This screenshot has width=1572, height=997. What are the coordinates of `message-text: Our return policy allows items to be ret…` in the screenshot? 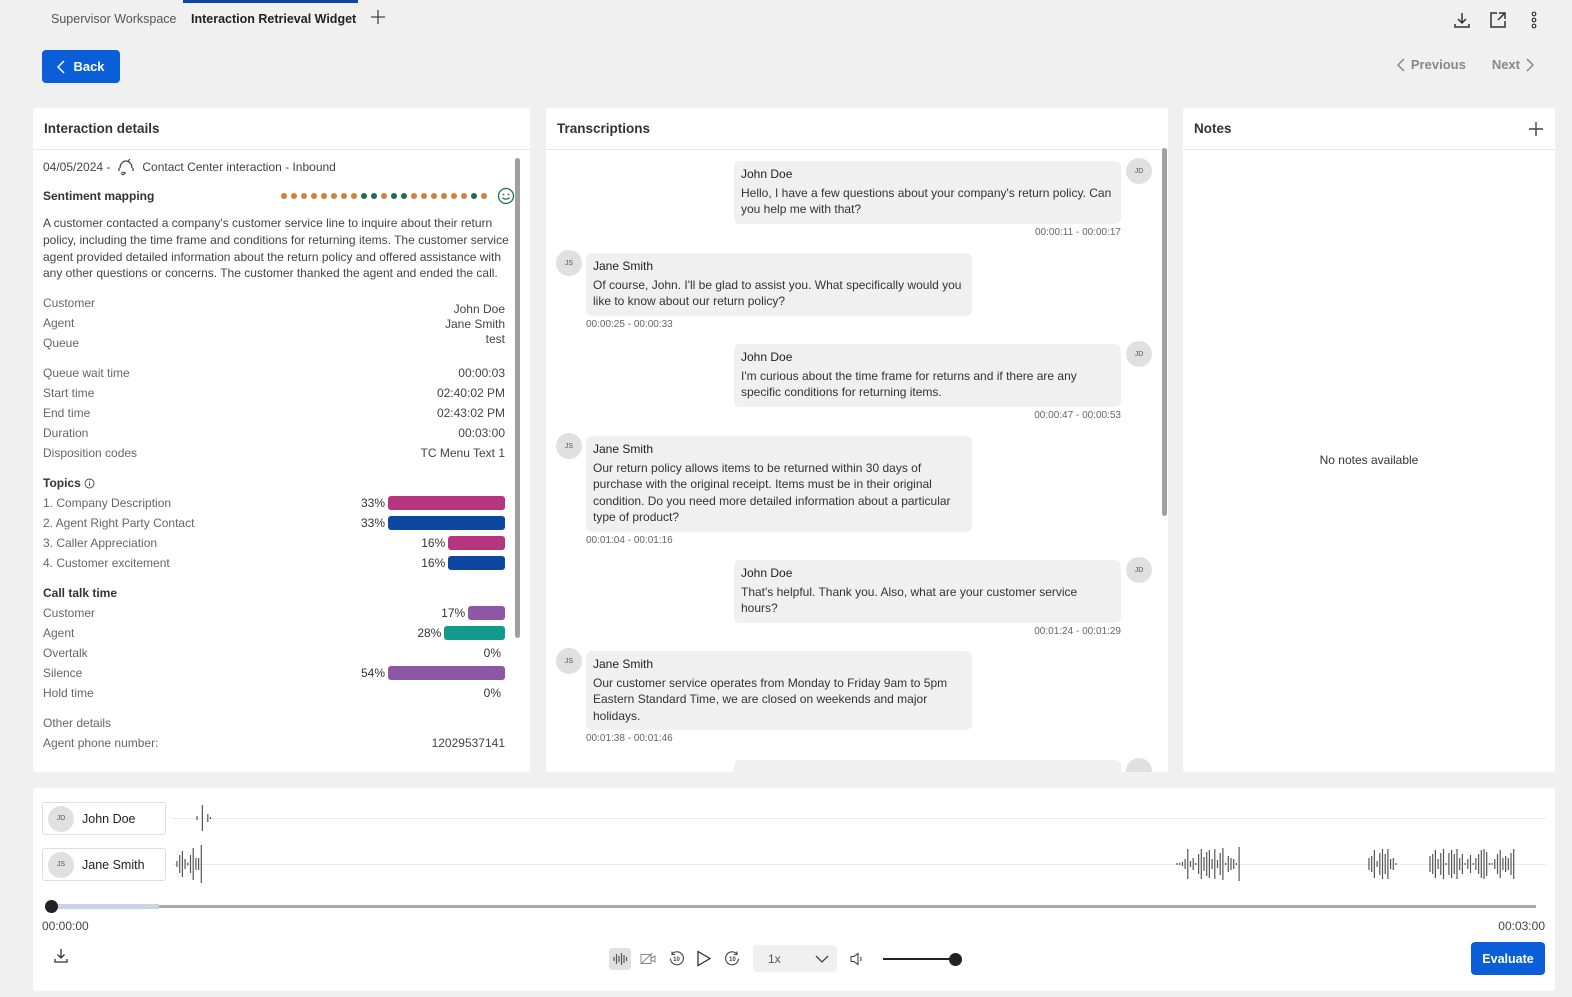 It's located at (772, 492).